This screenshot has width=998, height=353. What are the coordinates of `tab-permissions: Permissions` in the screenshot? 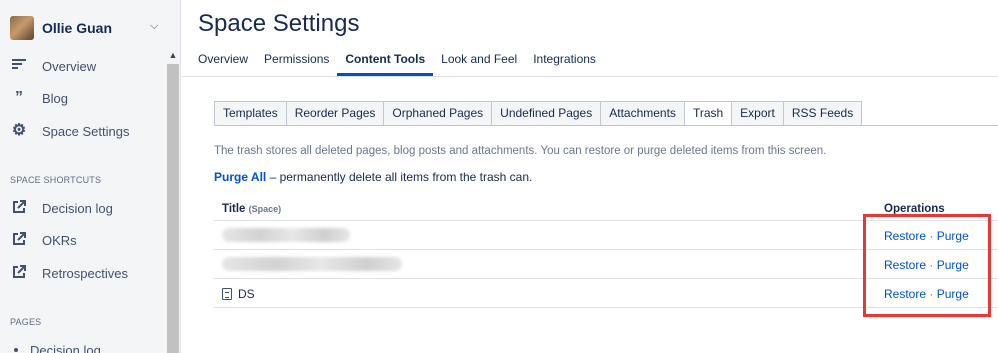 It's located at (300, 63).